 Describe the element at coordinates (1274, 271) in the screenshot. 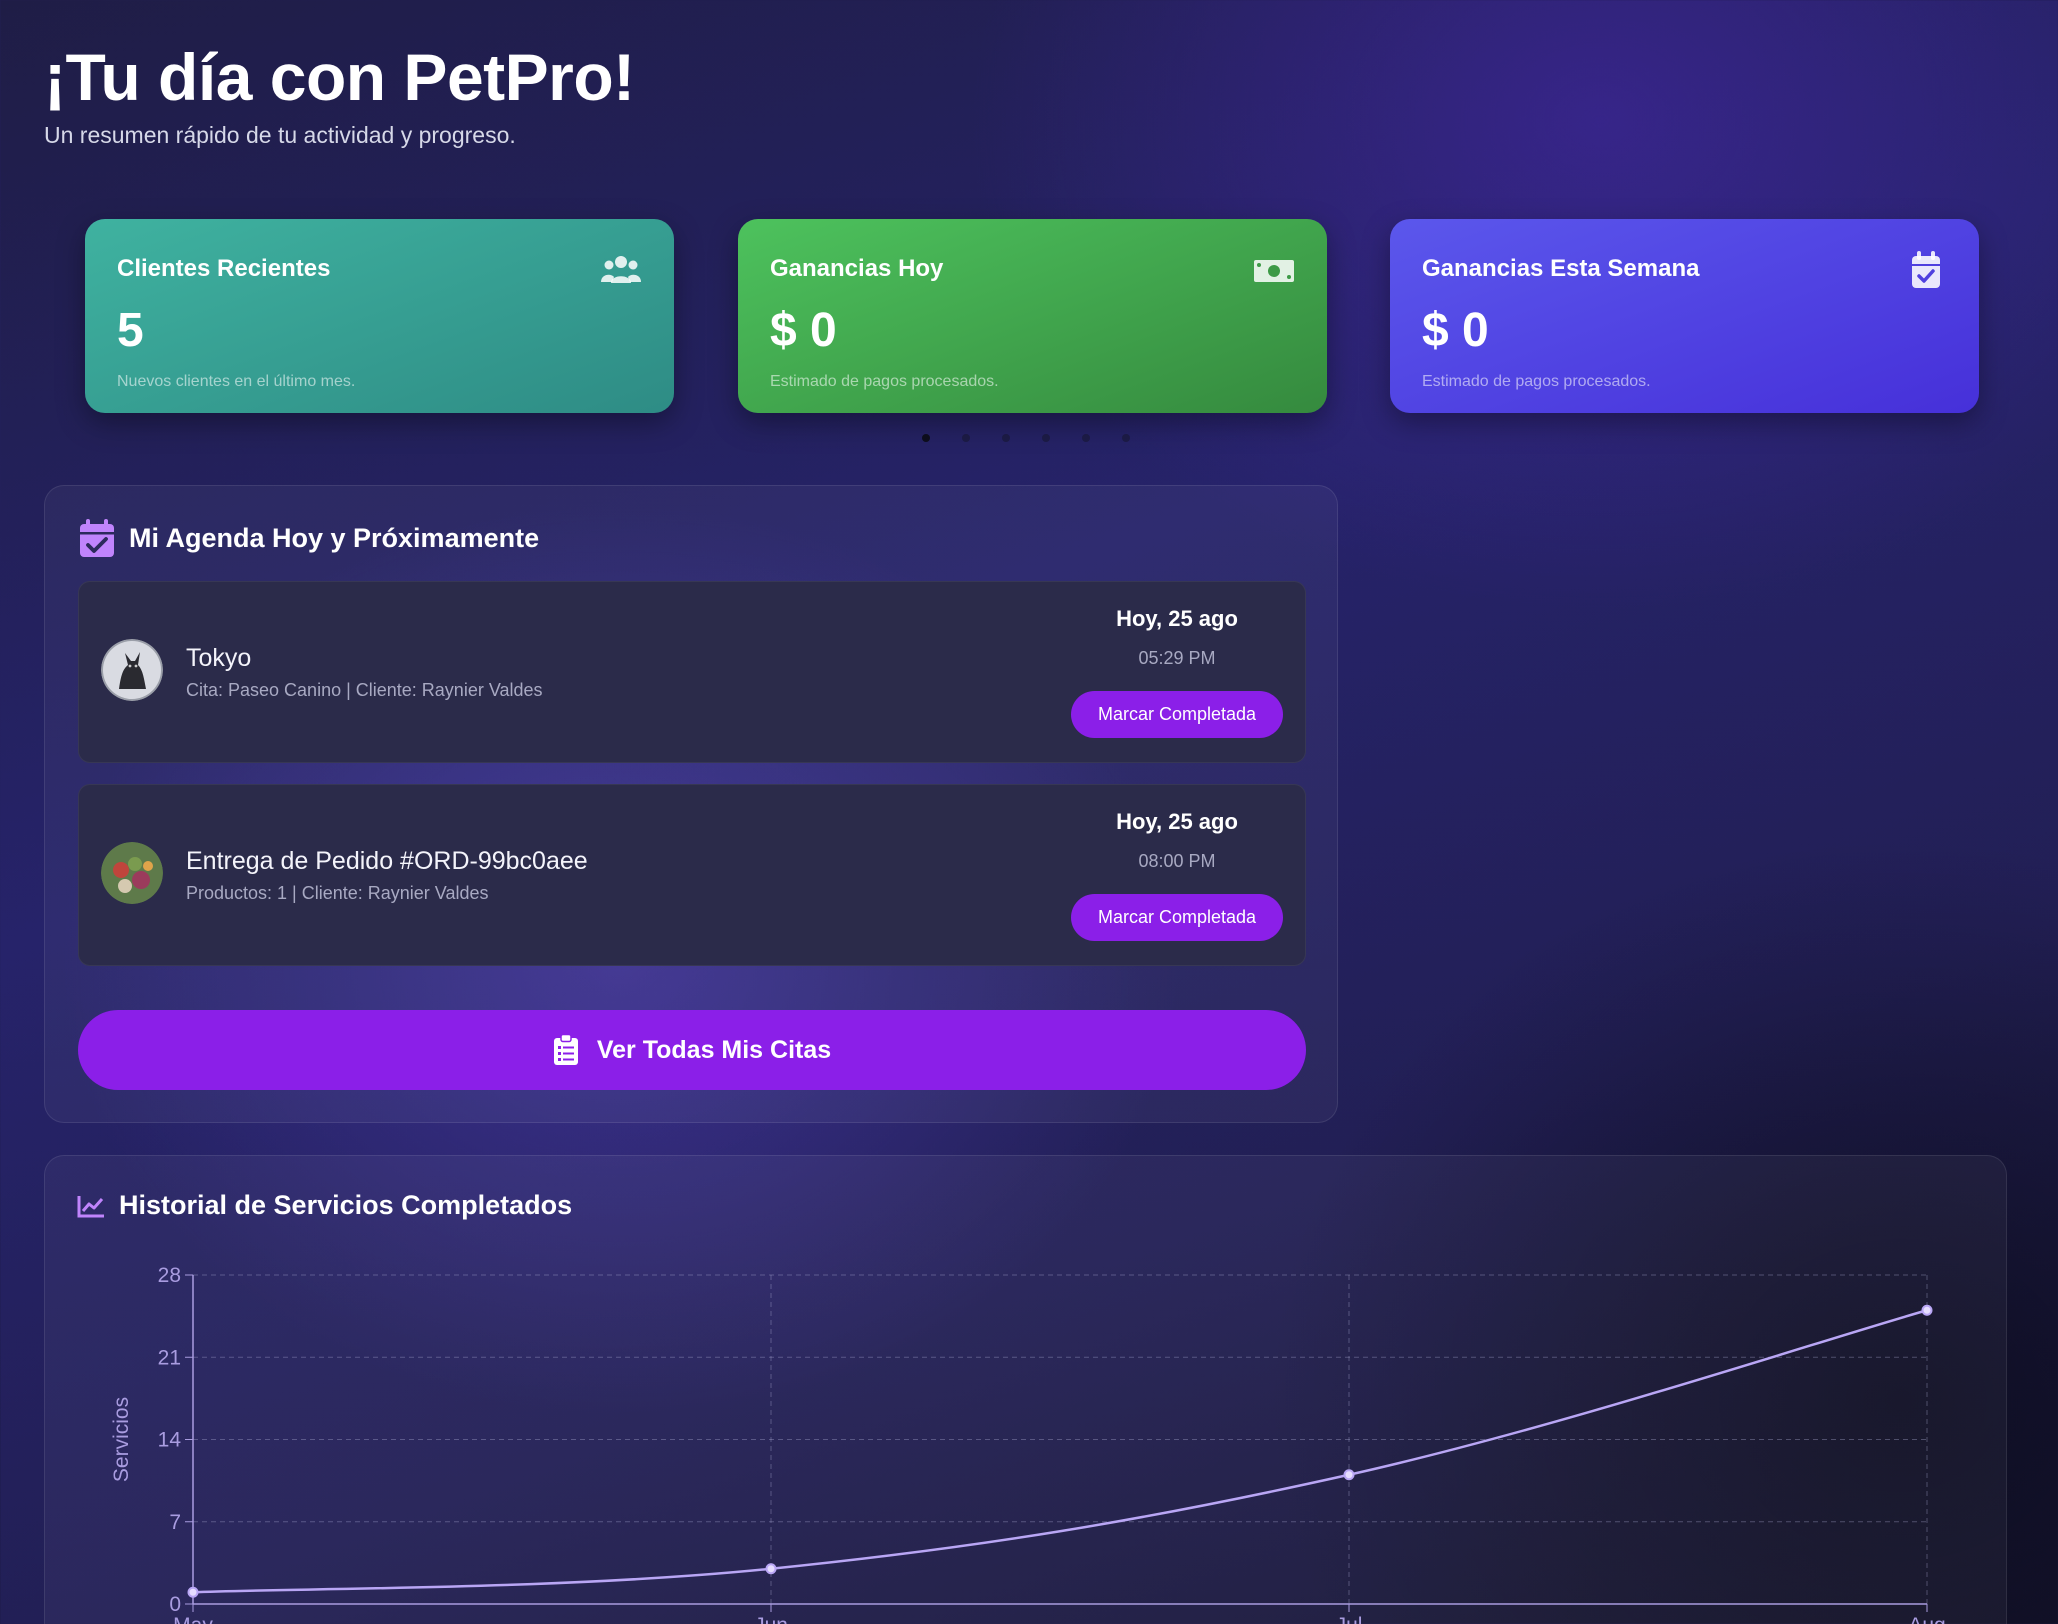

I see `money-icon` at that location.